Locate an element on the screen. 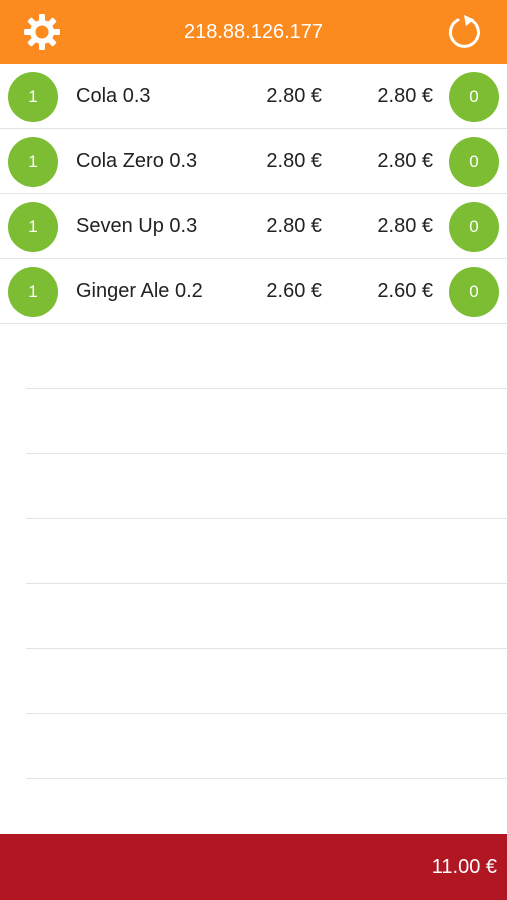 This screenshot has width=507, height=900. order-row: 1 Cola 0.3 2.80 € 2.80 € 0 is located at coordinates (253, 96).